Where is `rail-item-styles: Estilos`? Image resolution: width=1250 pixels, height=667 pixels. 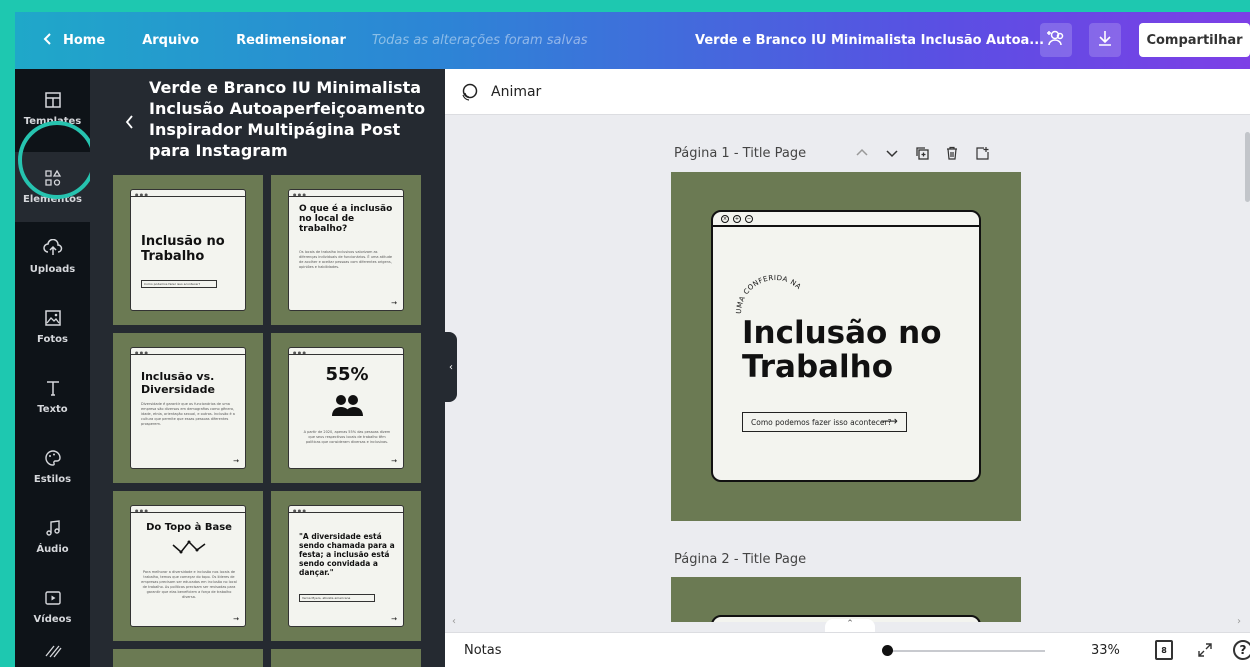 rail-item-styles: Estilos is located at coordinates (52, 467).